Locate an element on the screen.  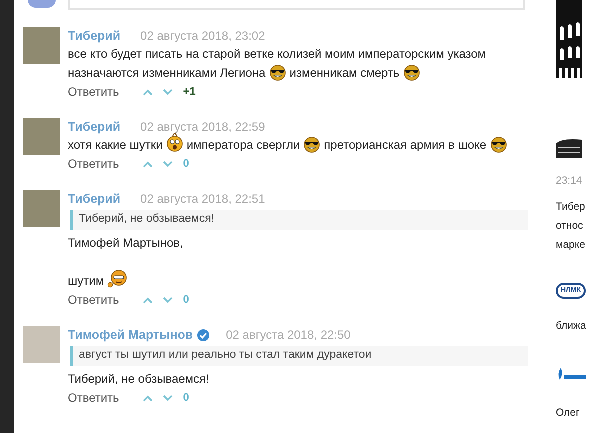
comment-text: хотя какие шутки is located at coordinates (115, 145).